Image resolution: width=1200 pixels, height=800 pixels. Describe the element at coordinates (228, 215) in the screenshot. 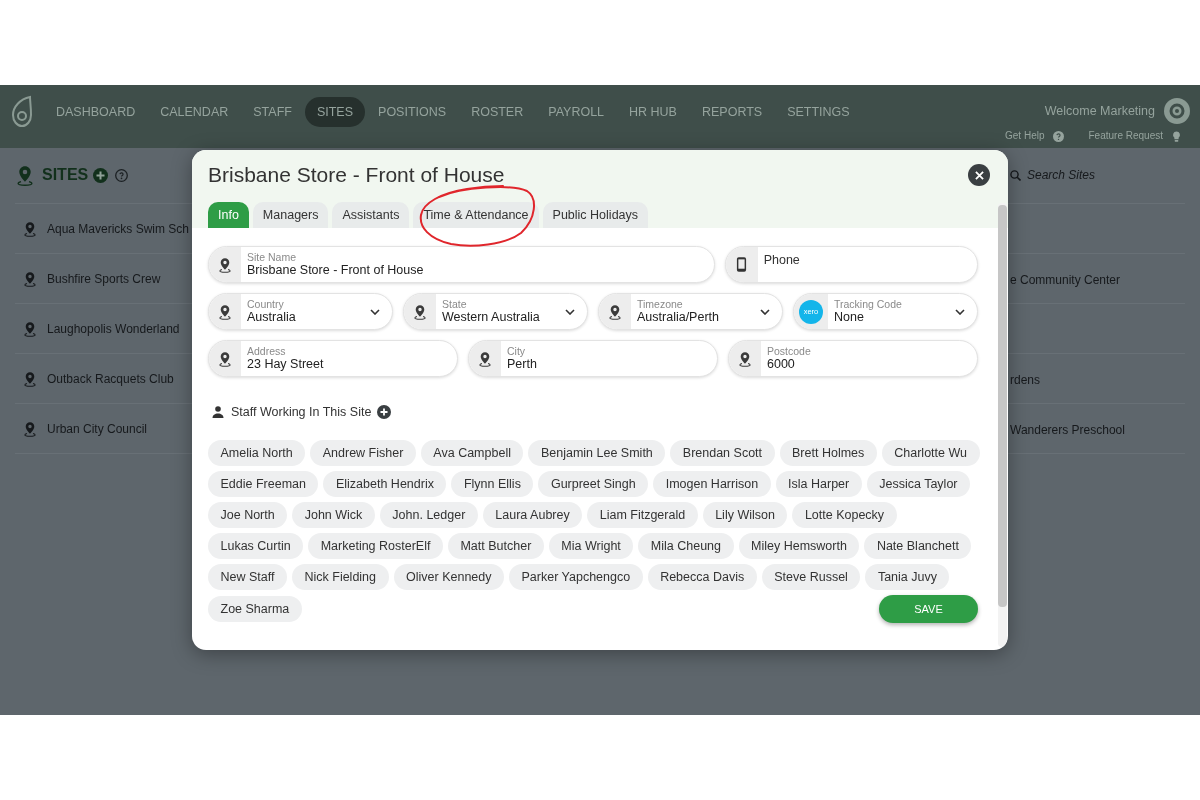

I see `tab: Info` at that location.